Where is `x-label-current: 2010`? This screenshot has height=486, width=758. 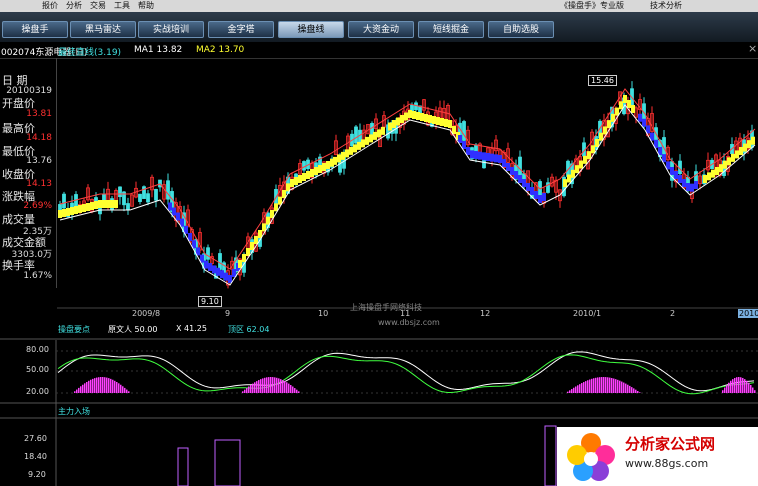
x-label-current: 2010 is located at coordinates (748, 313).